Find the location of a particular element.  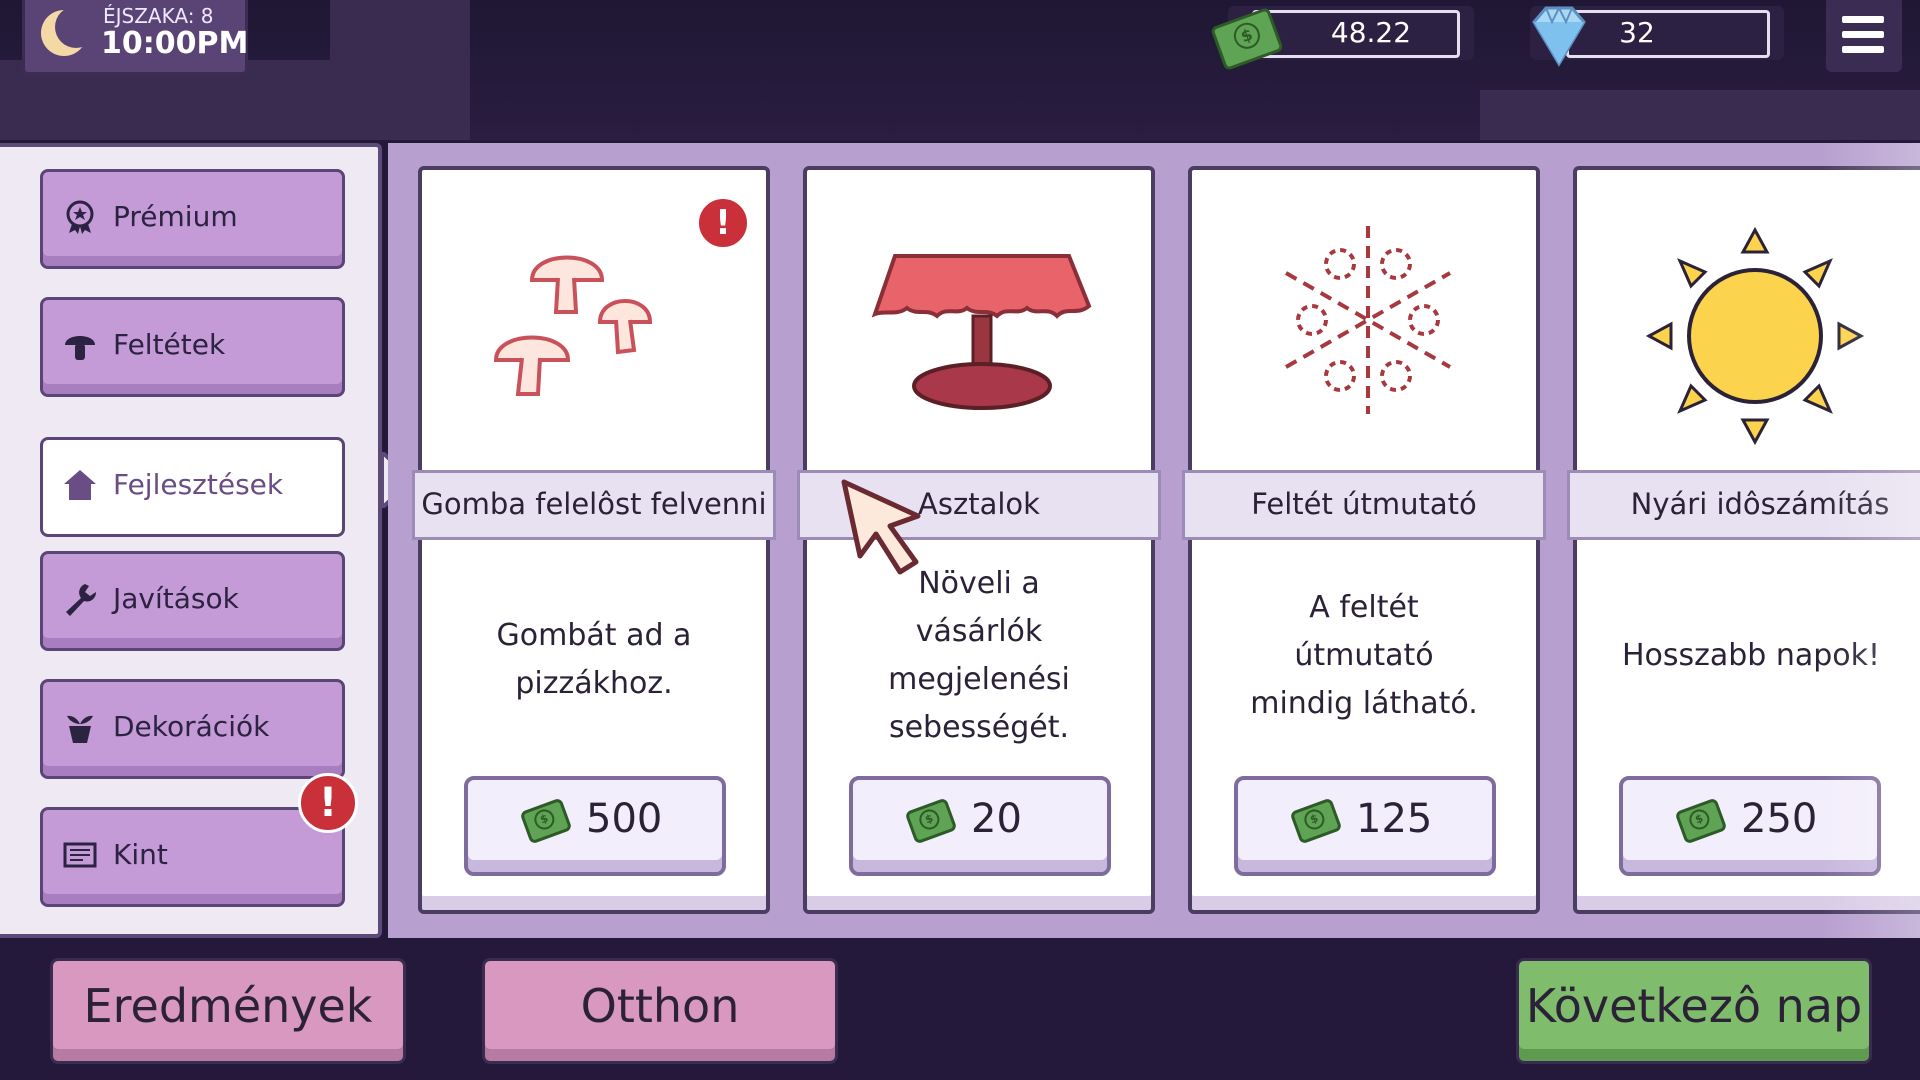

price-amount: 500 is located at coordinates (624, 819).